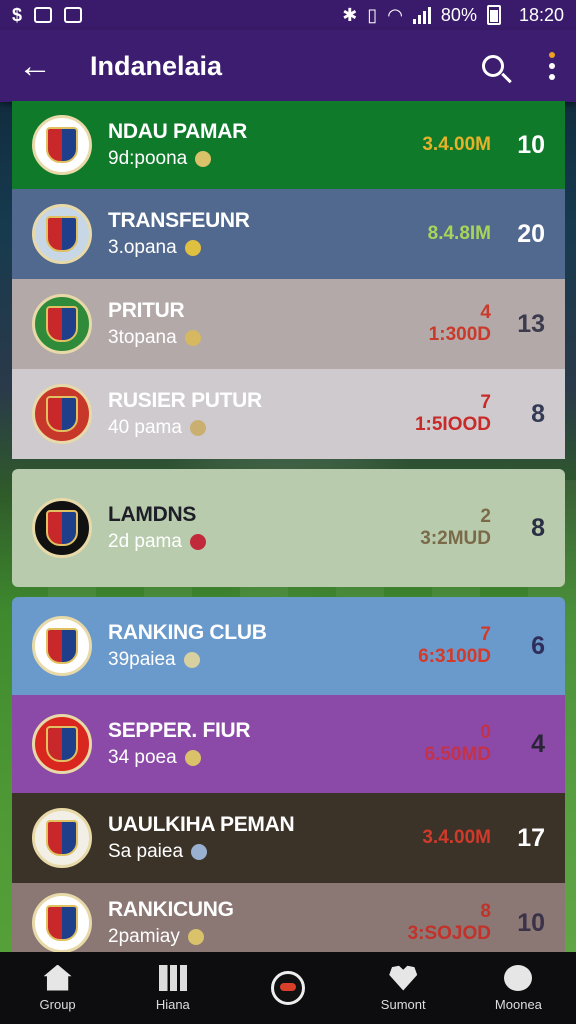 This screenshot has height=1024, width=576. I want to click on item-subtitle-row: 2d pama, so click(254, 542).